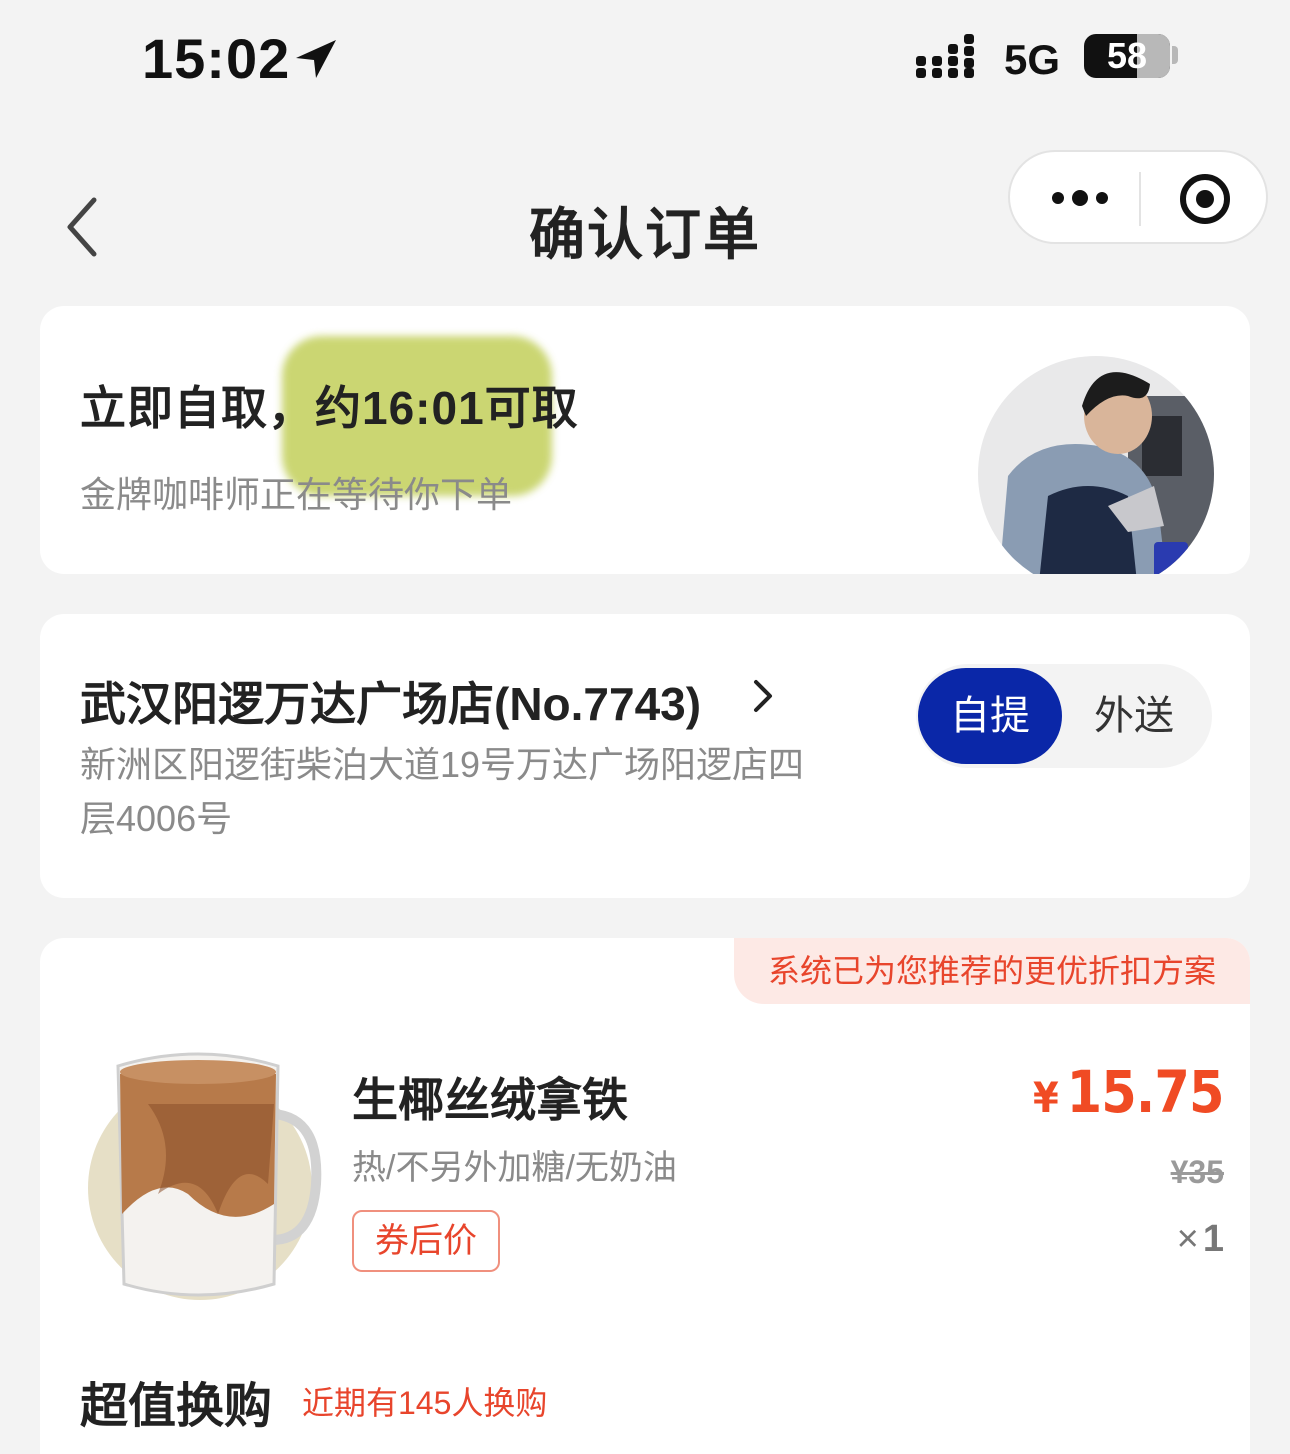  I want to click on status-bar: 15:02 5G 58, so click(645, 60).